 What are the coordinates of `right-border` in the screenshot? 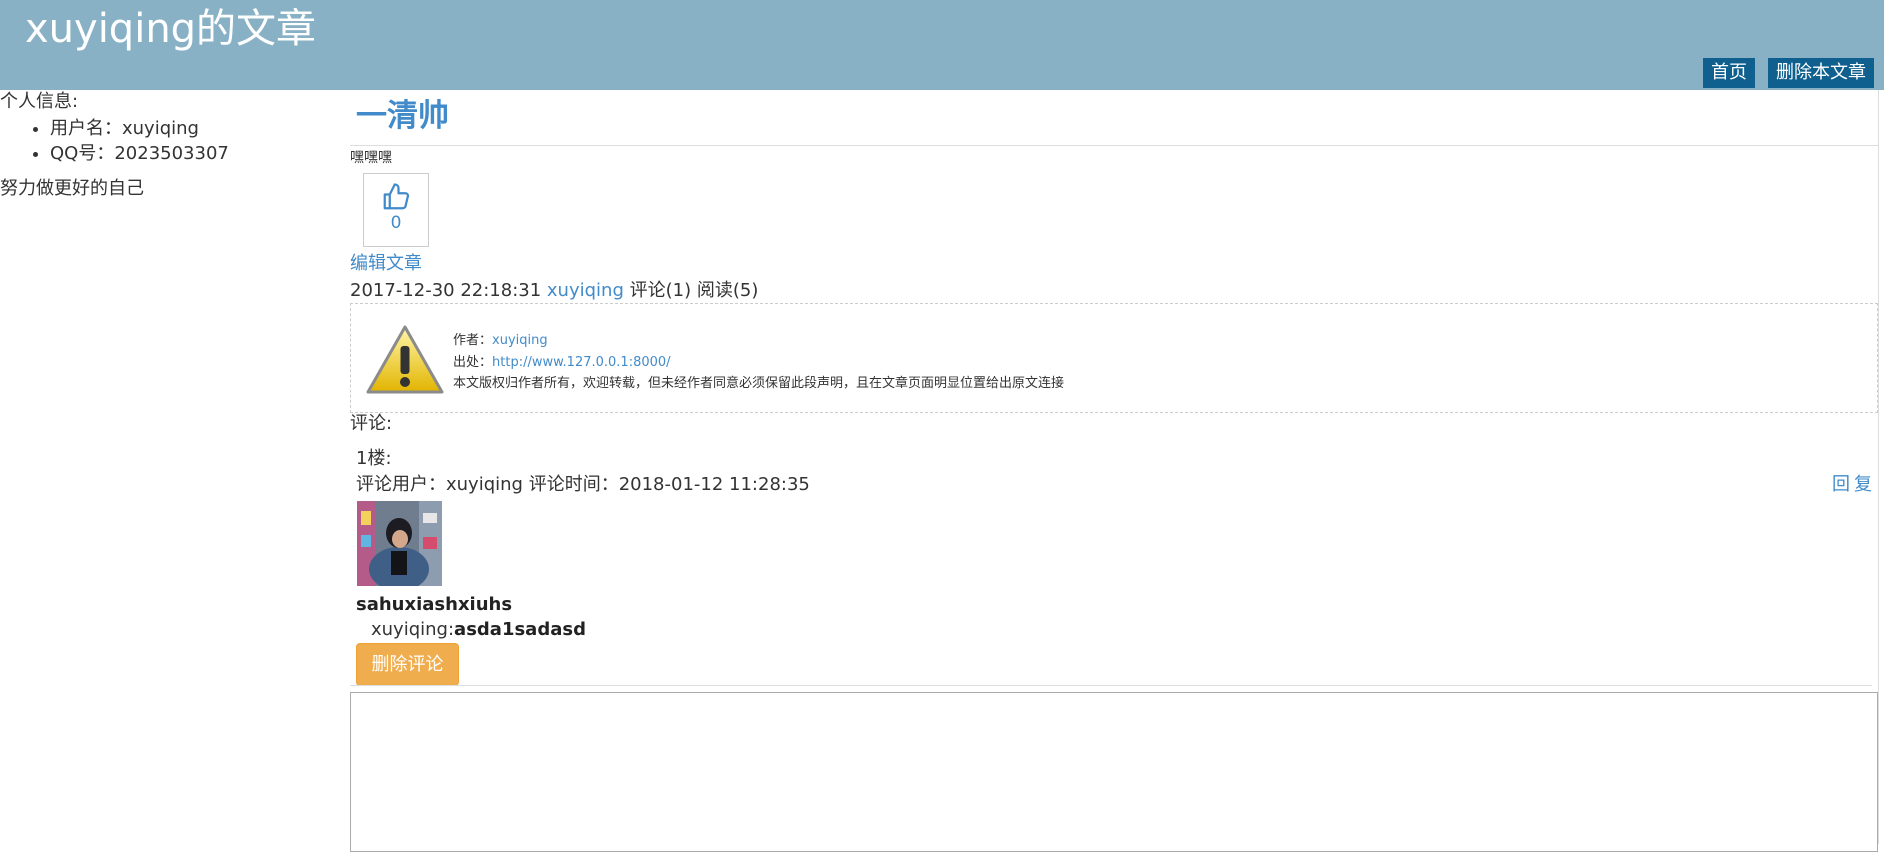 It's located at (1881, 467).